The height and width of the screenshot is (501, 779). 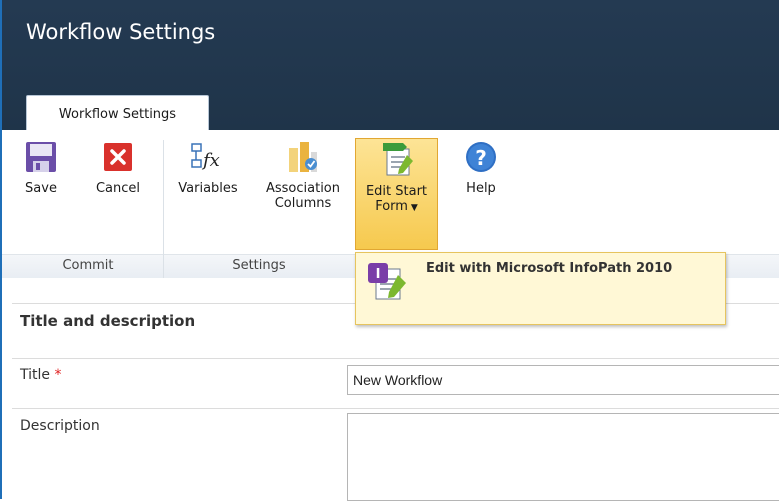 I want to click on group-label-commit: Commit, so click(x=88, y=265).